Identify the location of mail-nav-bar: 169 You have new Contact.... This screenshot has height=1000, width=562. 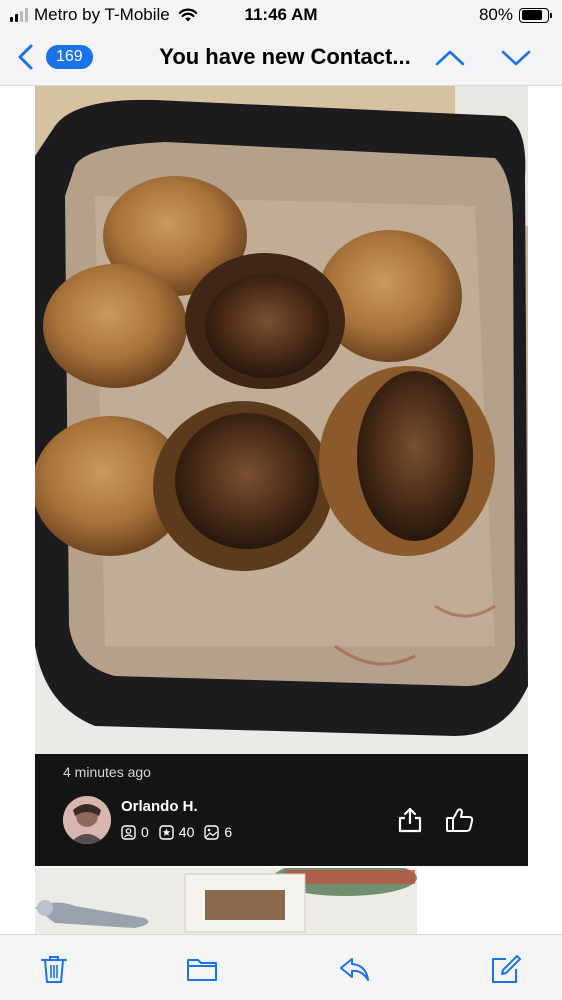
(281, 58).